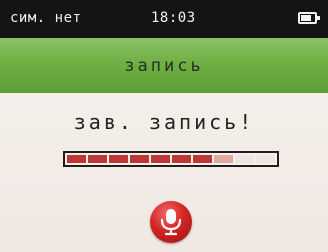 The image size is (328, 252). I want to click on page-title: запись, so click(164, 66).